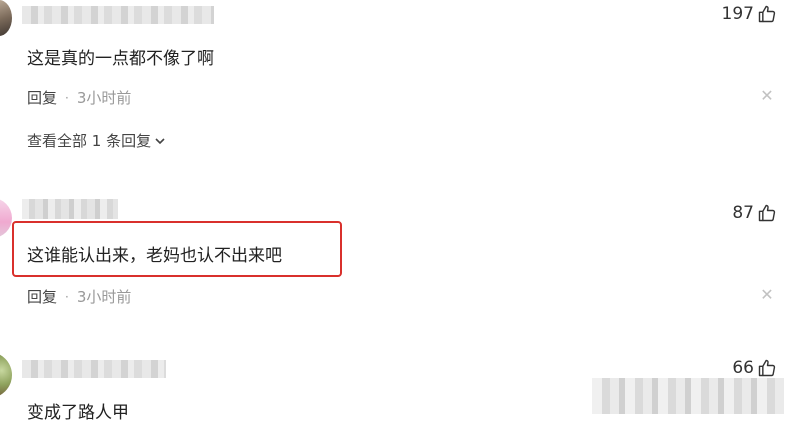 The width and height of the screenshot is (789, 423). I want to click on like-count-group: 197, so click(749, 14).